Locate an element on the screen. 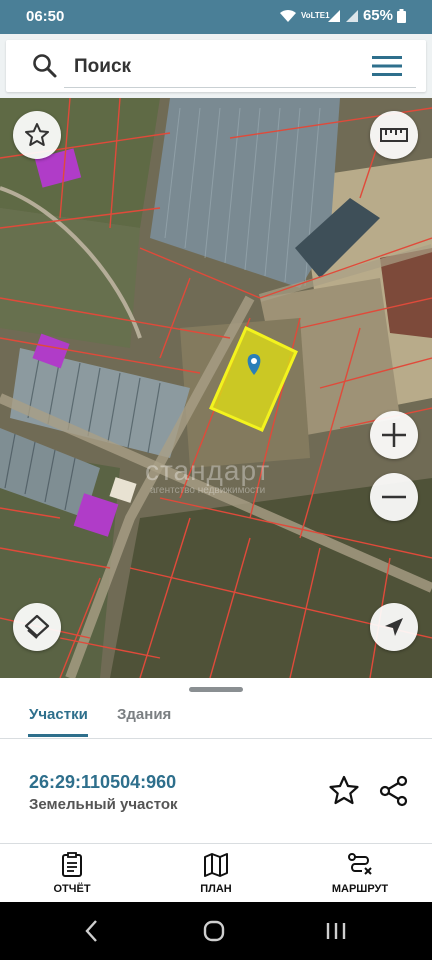 The image size is (432, 960). parcel-cadastral-number: 26:29:110504:960 is located at coordinates (102, 782).